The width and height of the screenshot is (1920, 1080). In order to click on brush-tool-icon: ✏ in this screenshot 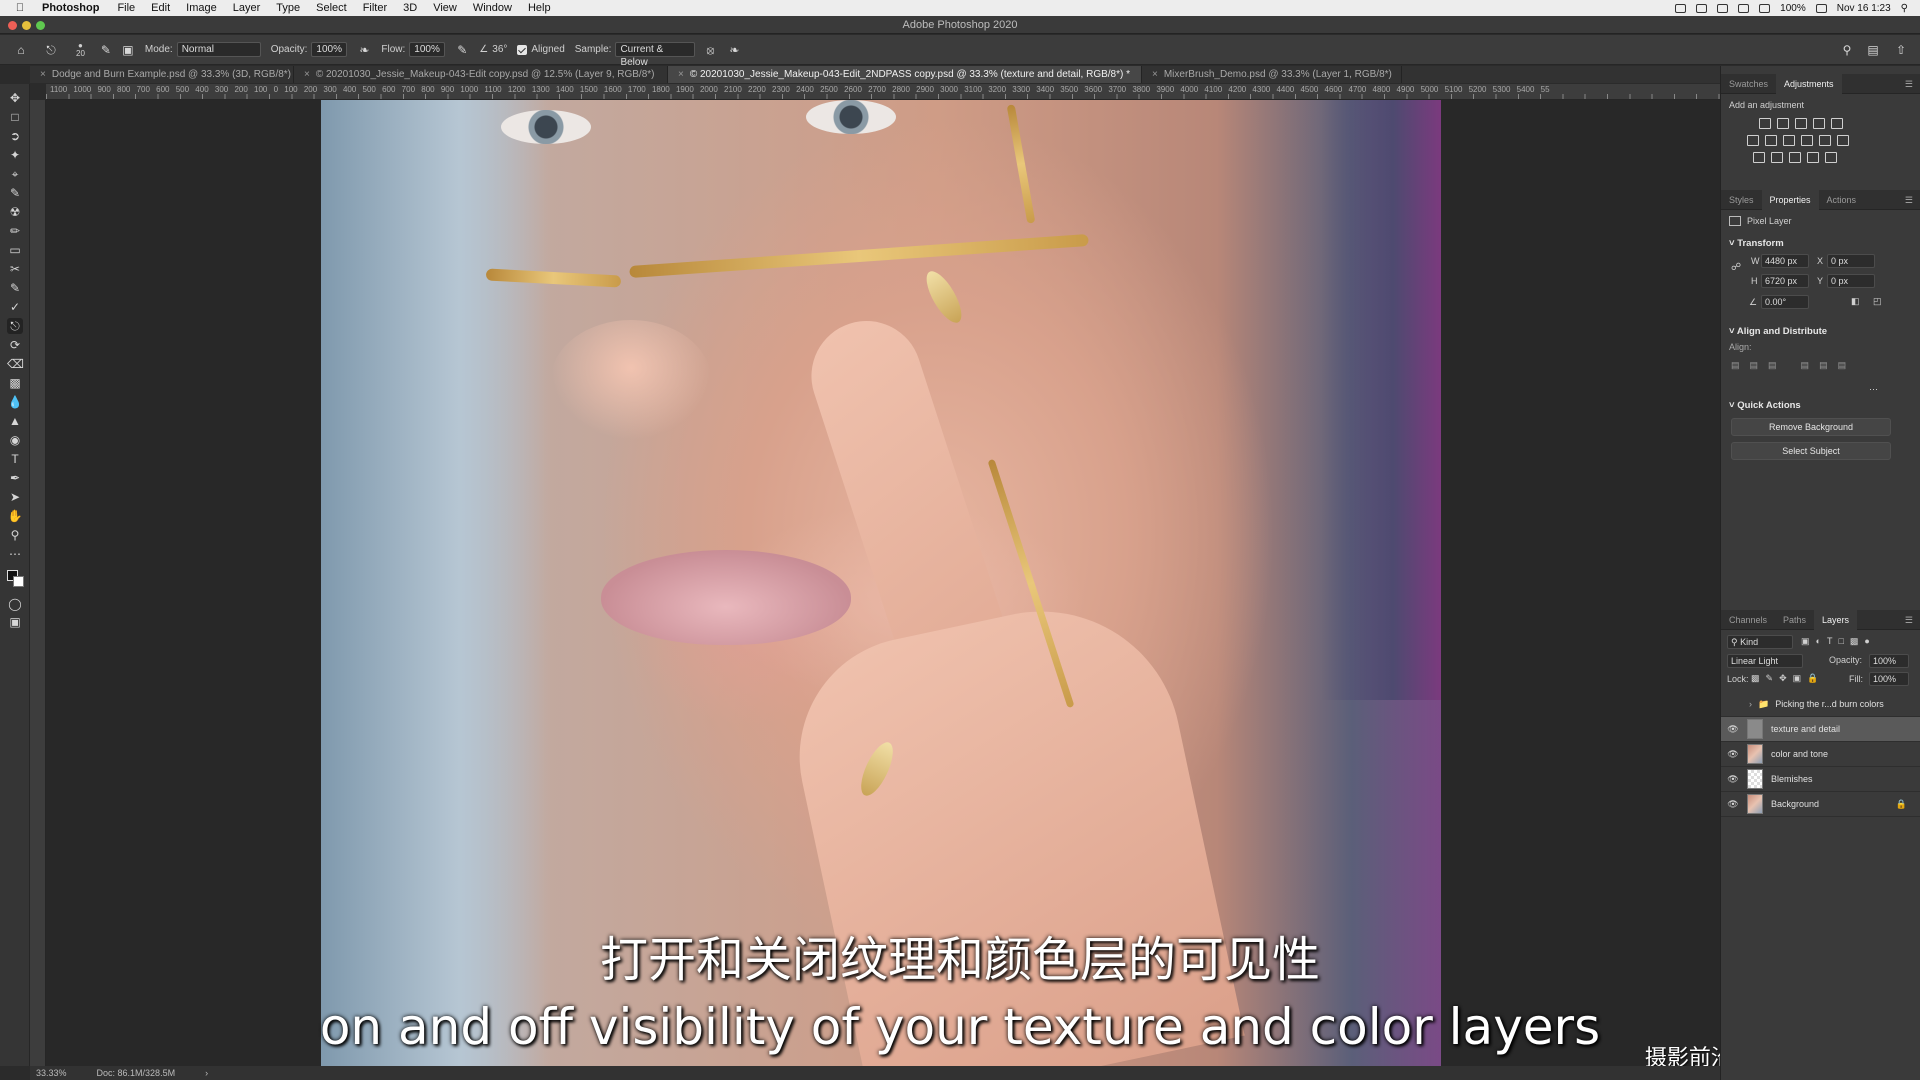, I will do `click(15, 231)`.